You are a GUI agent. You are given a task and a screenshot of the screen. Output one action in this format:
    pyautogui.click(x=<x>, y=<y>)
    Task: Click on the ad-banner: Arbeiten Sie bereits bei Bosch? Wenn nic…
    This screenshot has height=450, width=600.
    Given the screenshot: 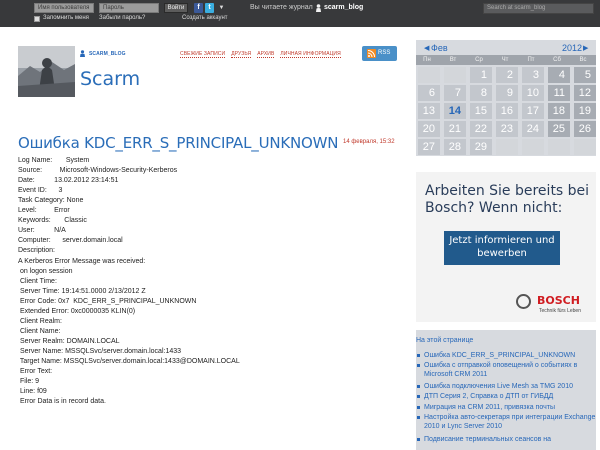 What is the action you would take?
    pyautogui.click(x=506, y=247)
    